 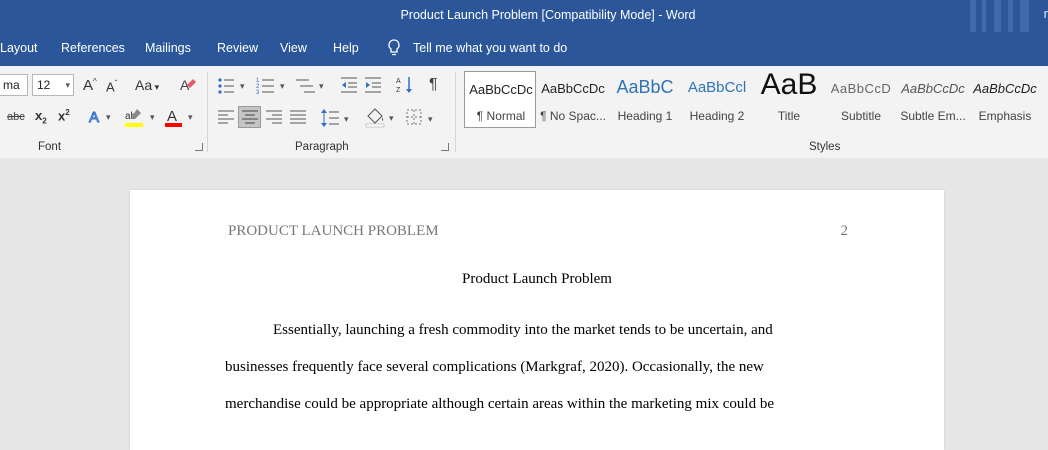 What do you see at coordinates (141, 118) in the screenshot?
I see `highlight-color-icon: ab ▾` at bounding box center [141, 118].